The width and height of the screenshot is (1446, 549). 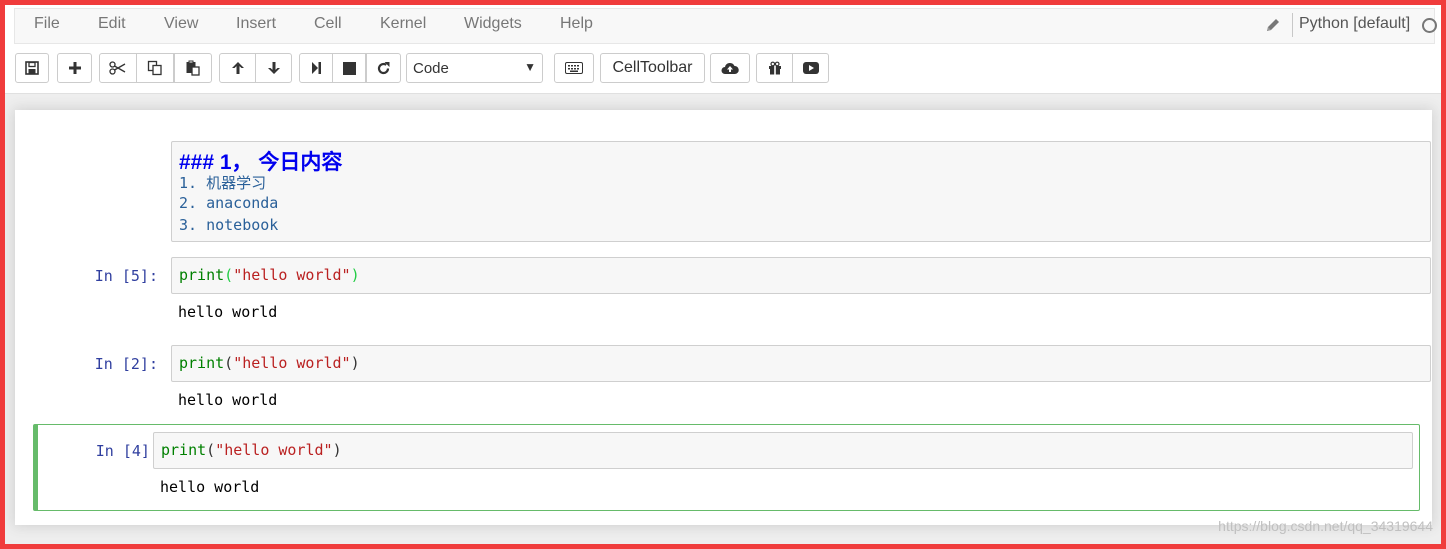 I want to click on pencil-icon, so click(x=1273, y=25).